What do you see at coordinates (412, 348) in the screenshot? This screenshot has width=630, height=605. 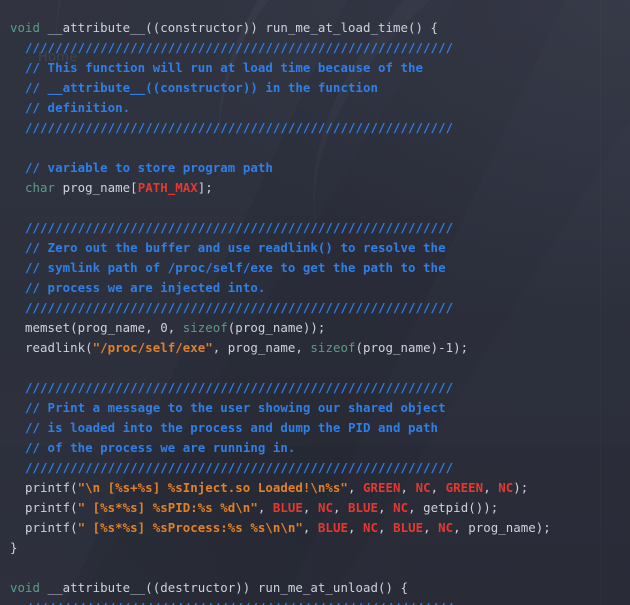 I see `code-token-id: (prog_name)-1);` at bounding box center [412, 348].